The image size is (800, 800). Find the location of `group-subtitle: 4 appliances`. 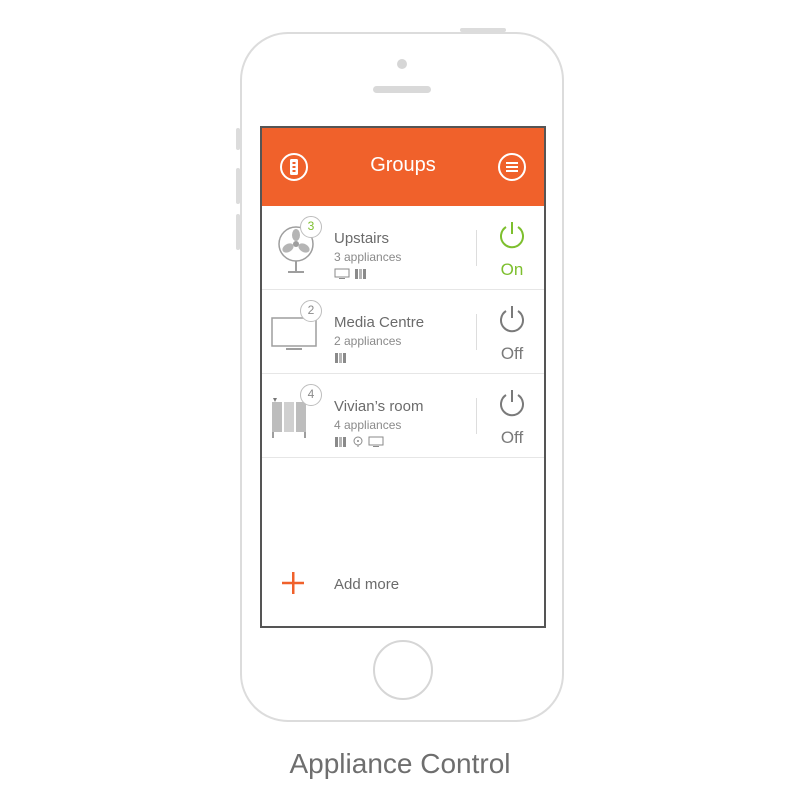

group-subtitle: 4 appliances is located at coordinates (368, 425).